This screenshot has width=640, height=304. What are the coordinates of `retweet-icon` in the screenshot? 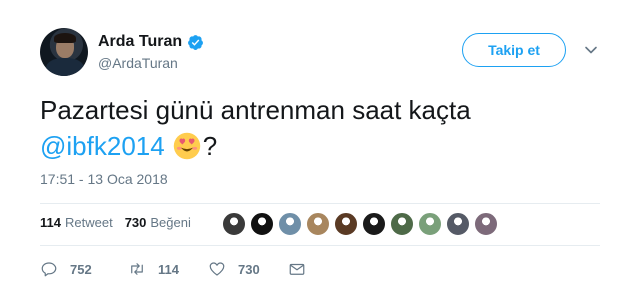 It's located at (137, 269).